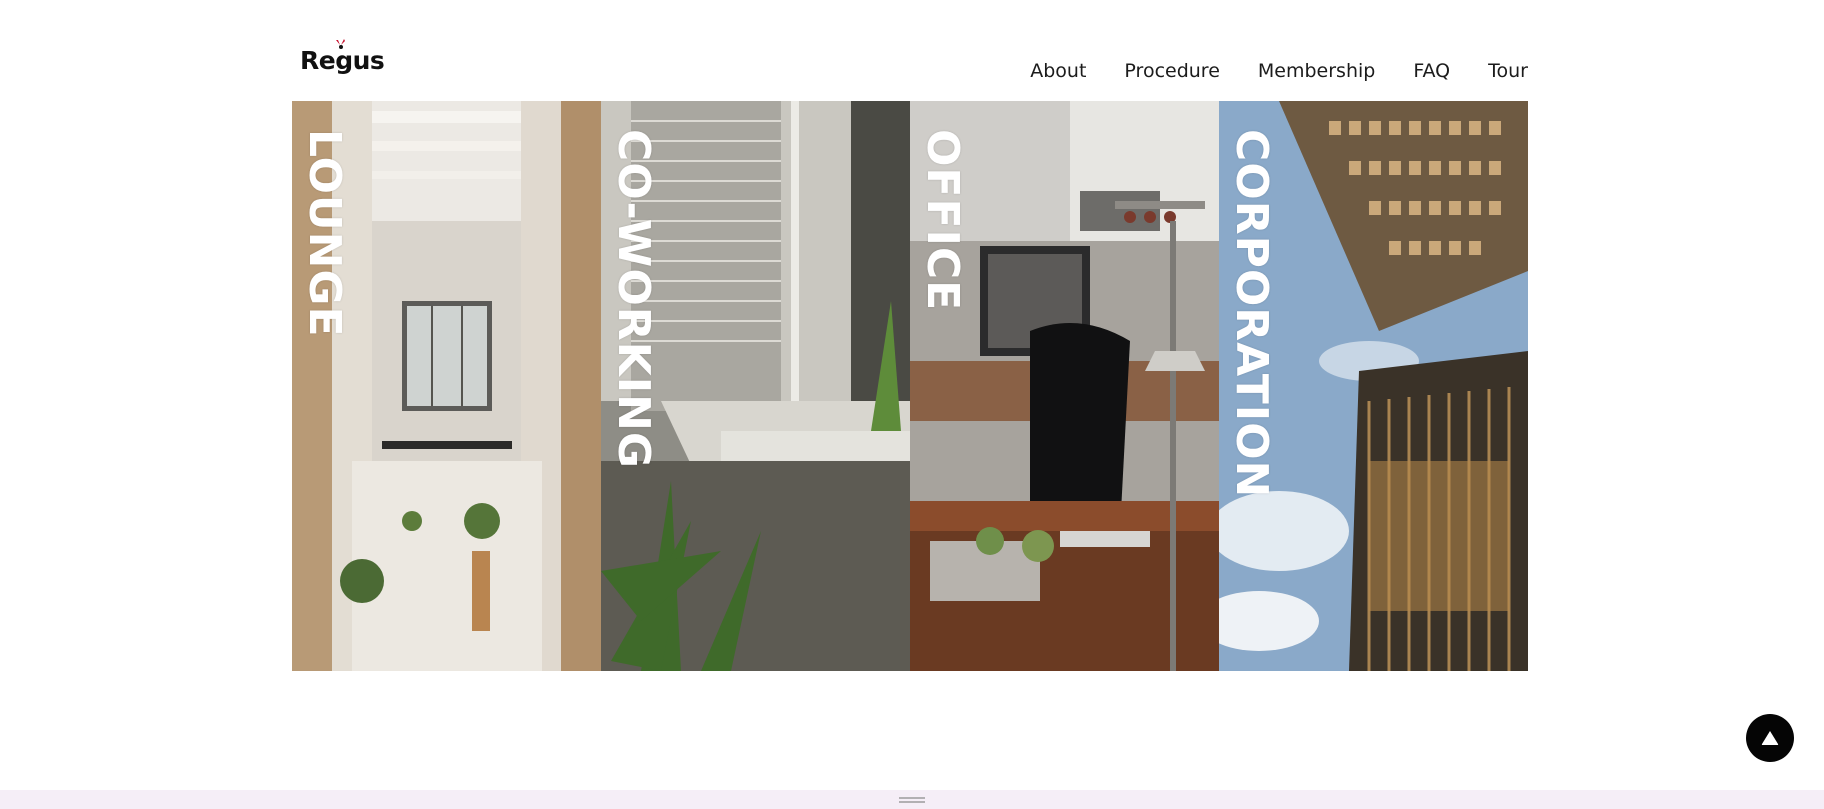 Image resolution: width=1824 pixels, height=809 pixels. I want to click on regus-logo: Regus, so click(342, 60).